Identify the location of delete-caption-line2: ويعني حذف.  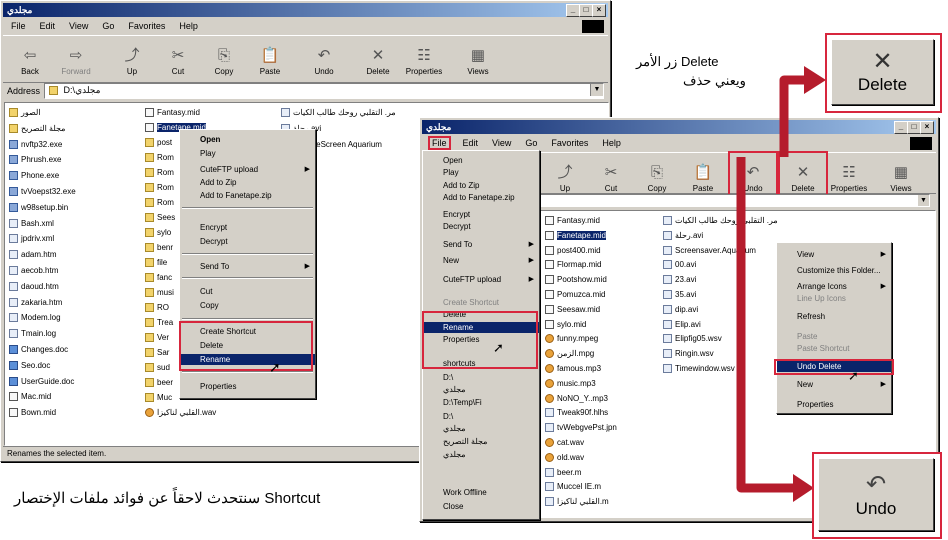
(714, 80).